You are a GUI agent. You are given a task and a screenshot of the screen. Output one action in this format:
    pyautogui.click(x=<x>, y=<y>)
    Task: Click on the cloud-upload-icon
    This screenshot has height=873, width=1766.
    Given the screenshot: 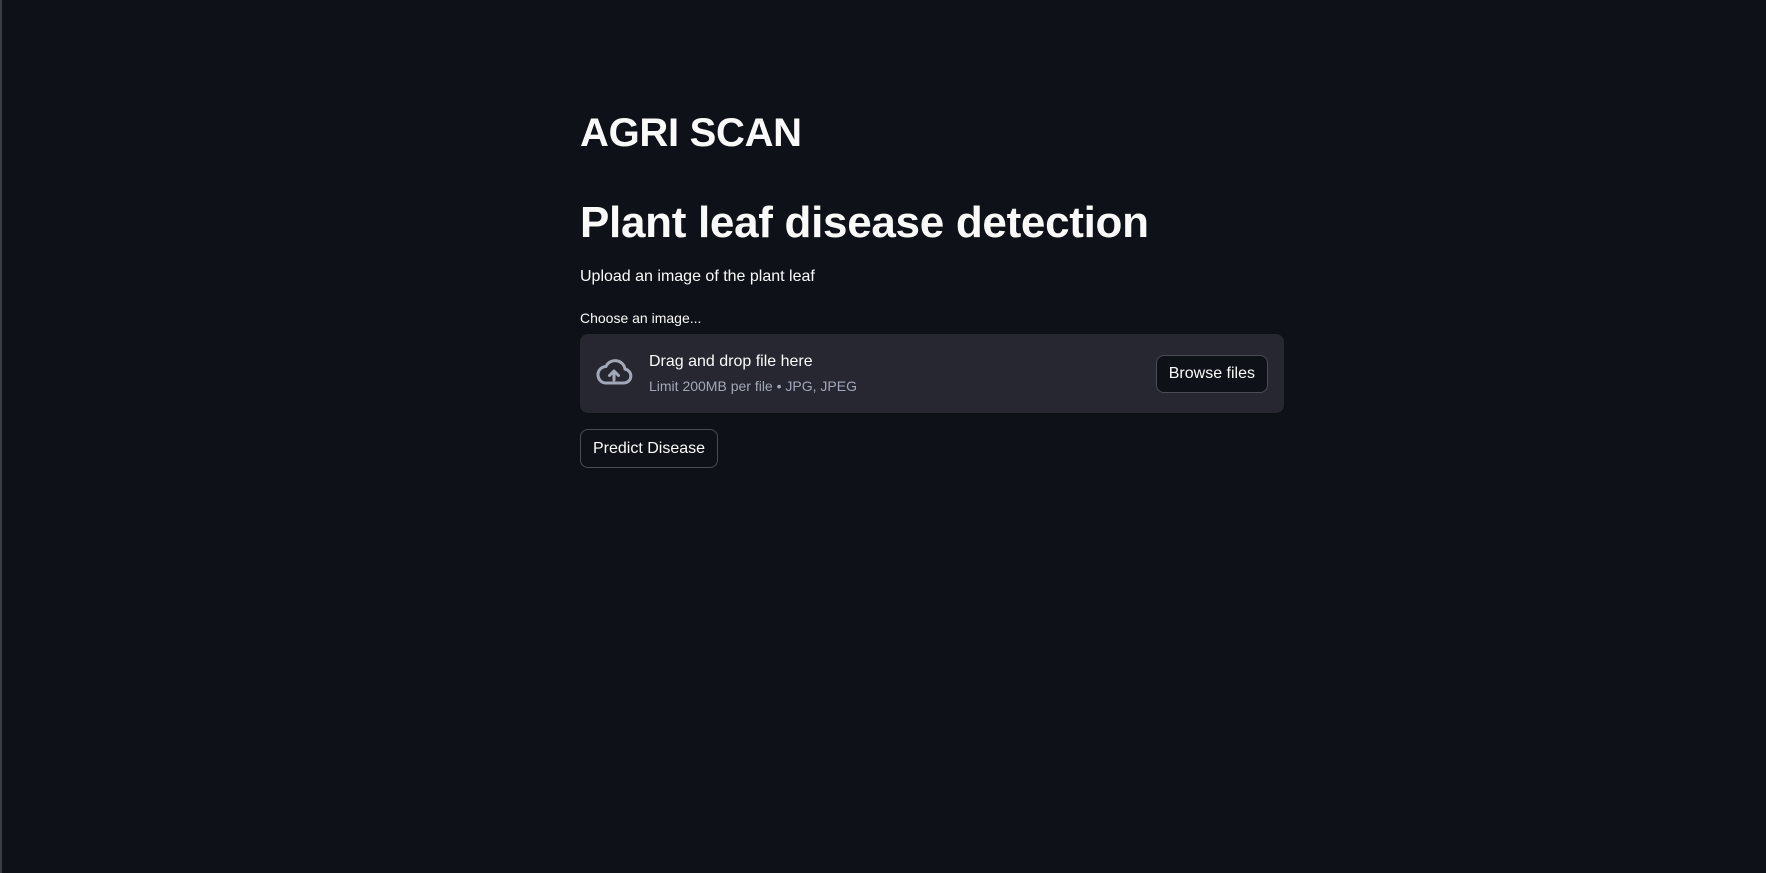 What is the action you would take?
    pyautogui.click(x=614, y=372)
    